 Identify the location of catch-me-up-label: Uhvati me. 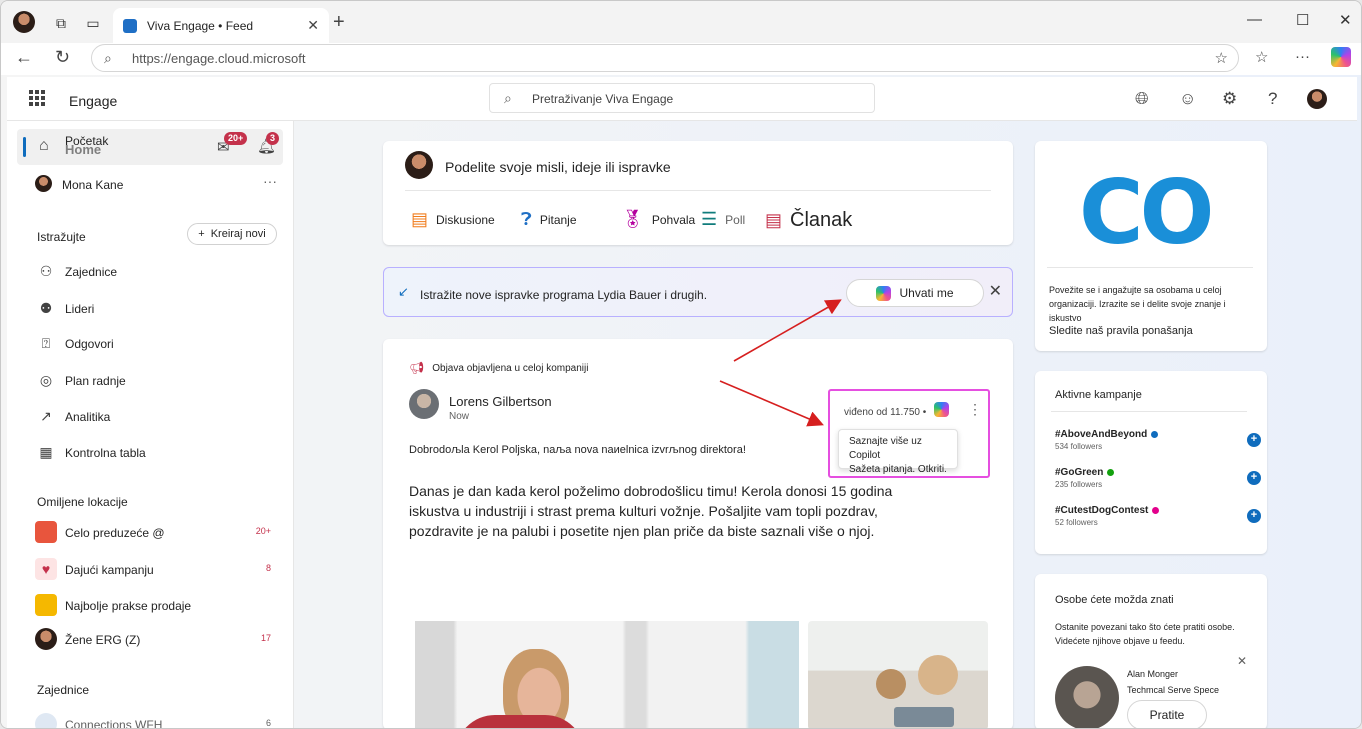
(926, 293).